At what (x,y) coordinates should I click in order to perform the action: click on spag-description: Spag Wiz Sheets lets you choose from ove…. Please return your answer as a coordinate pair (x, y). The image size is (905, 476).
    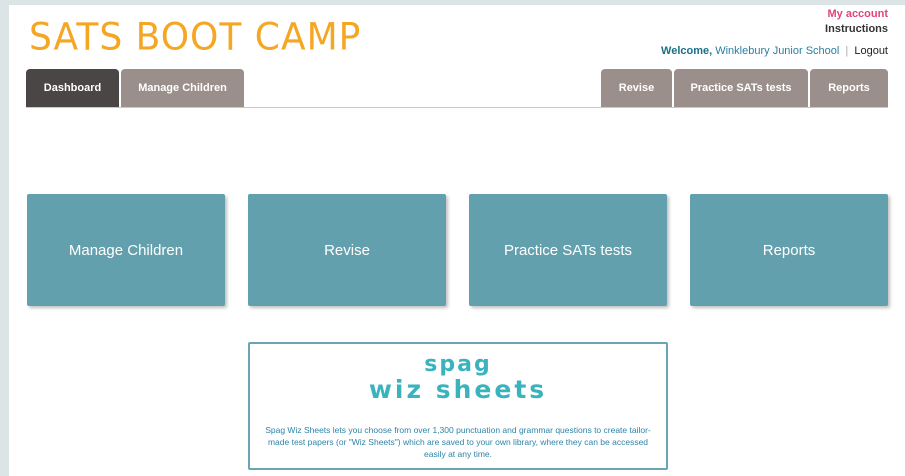
    Looking at the image, I should click on (458, 442).